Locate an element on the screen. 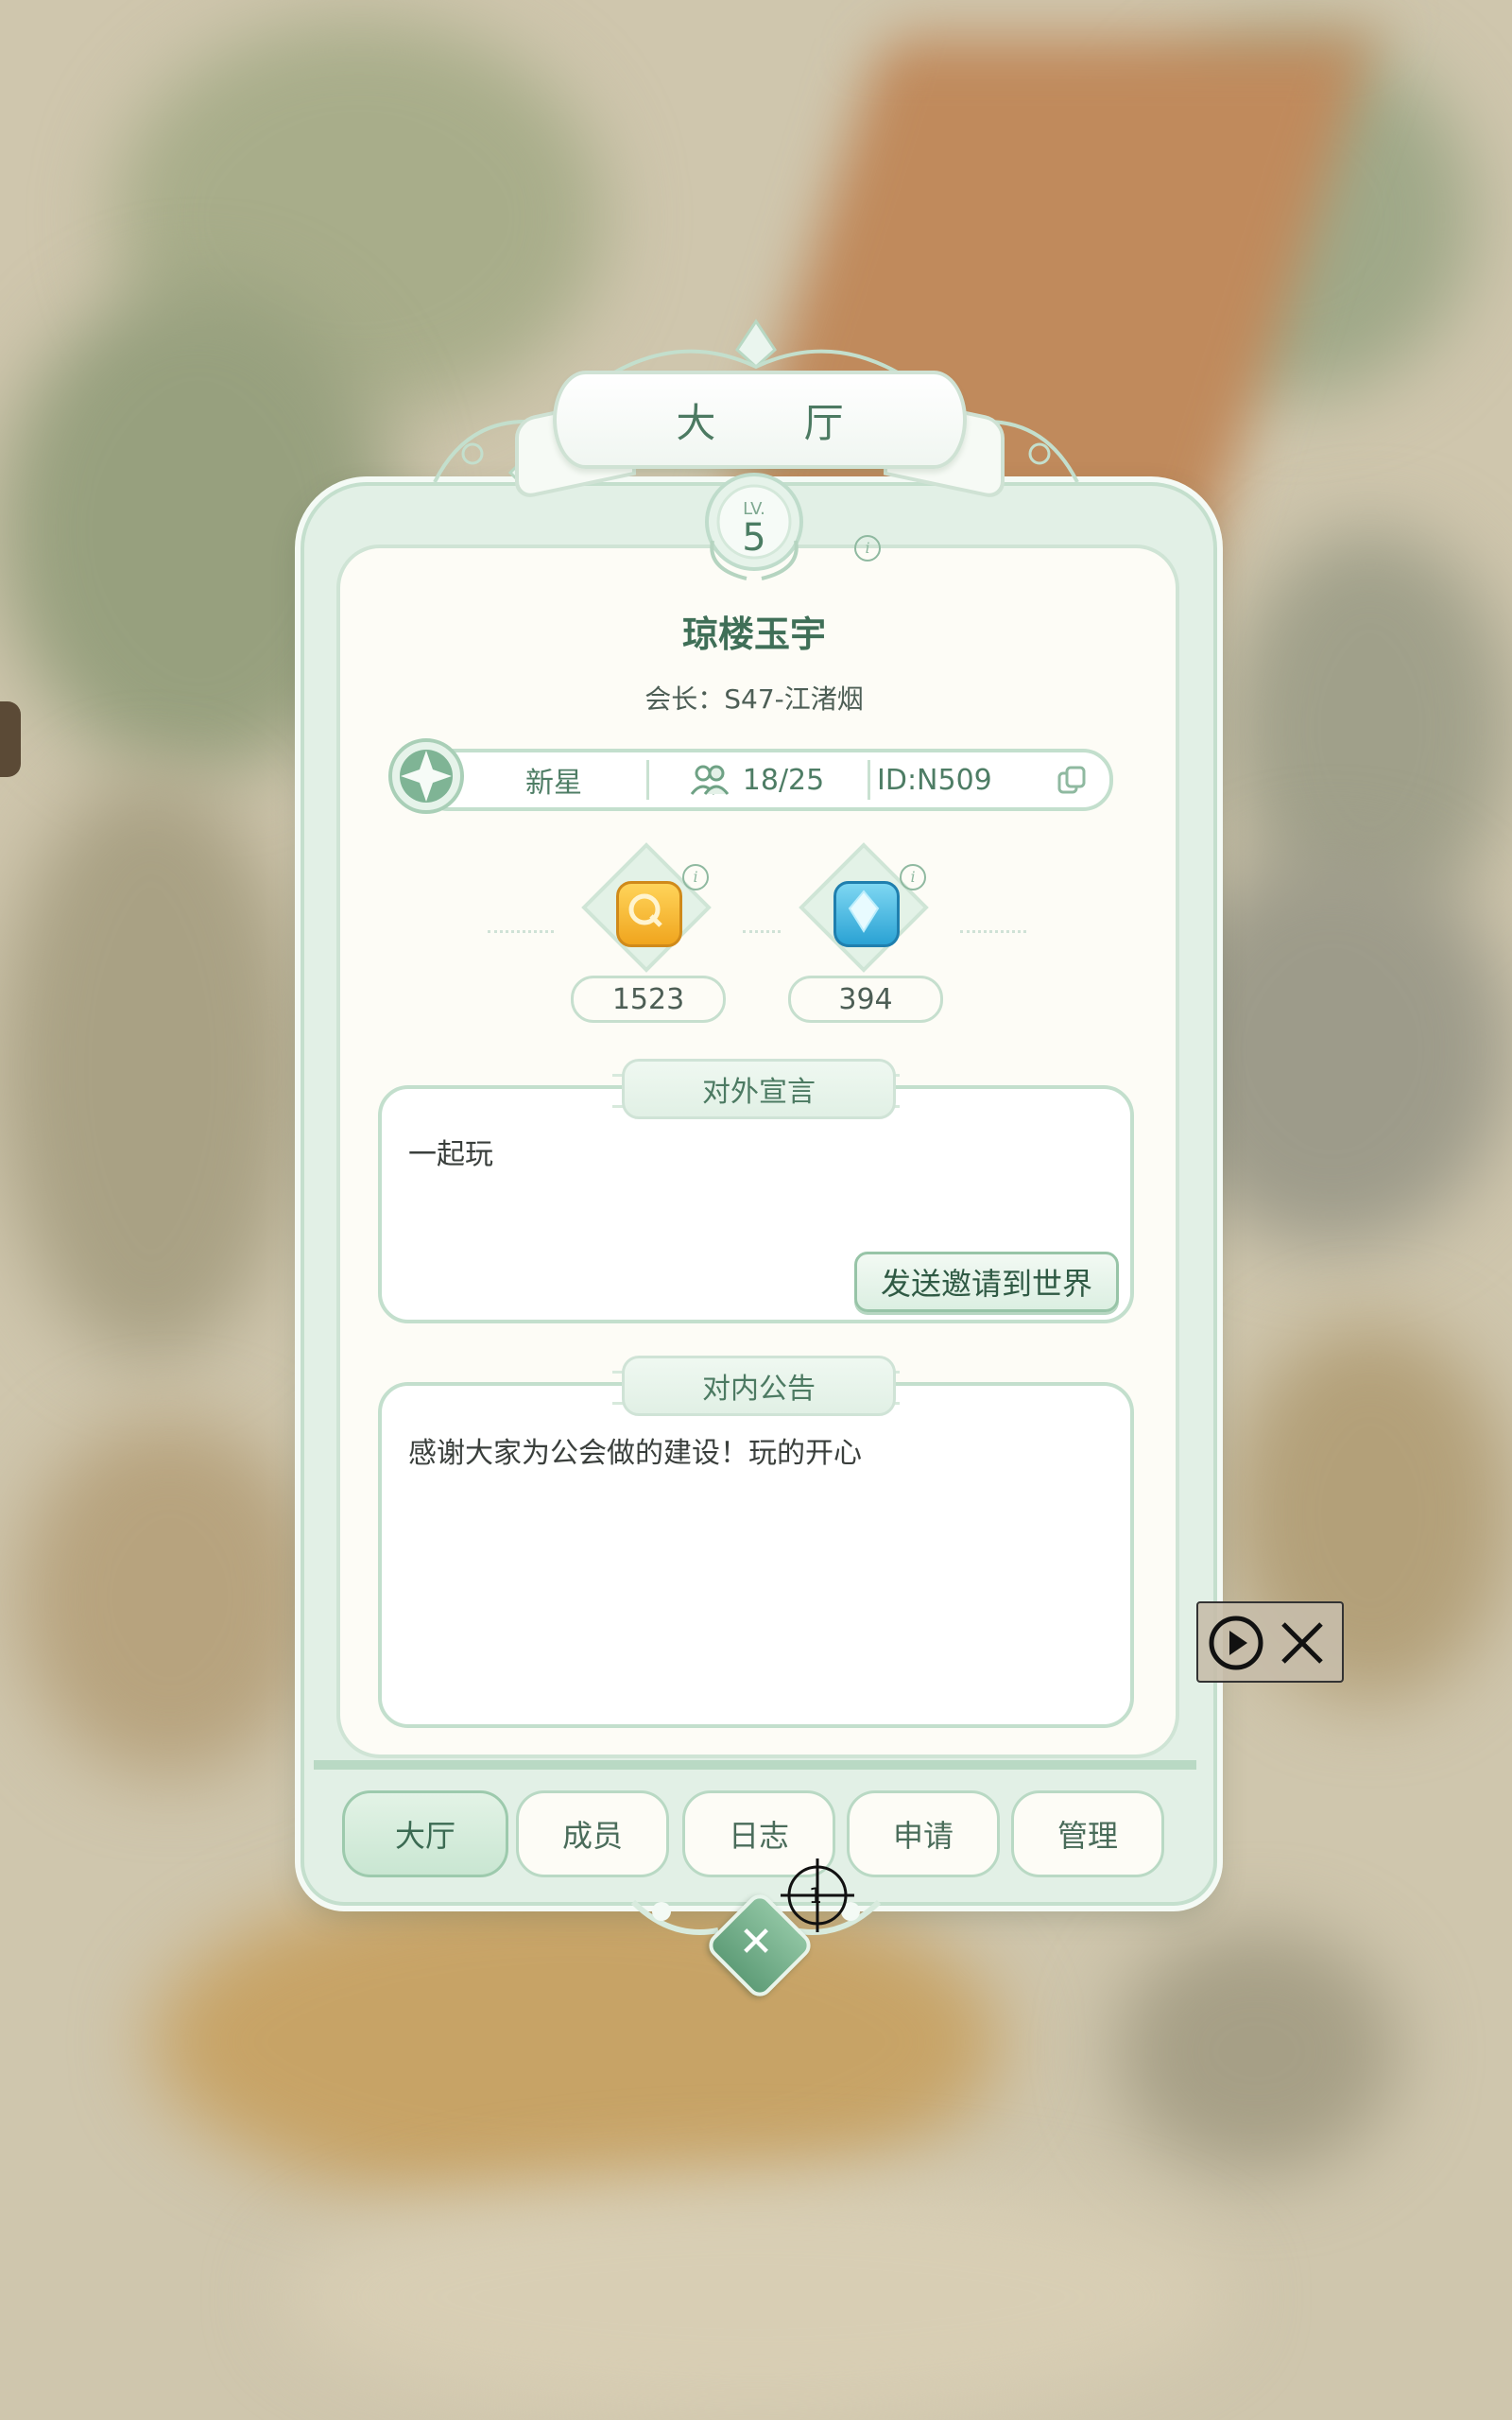 The image size is (1512, 2420). tab-applications: 申请 is located at coordinates (923, 1833).